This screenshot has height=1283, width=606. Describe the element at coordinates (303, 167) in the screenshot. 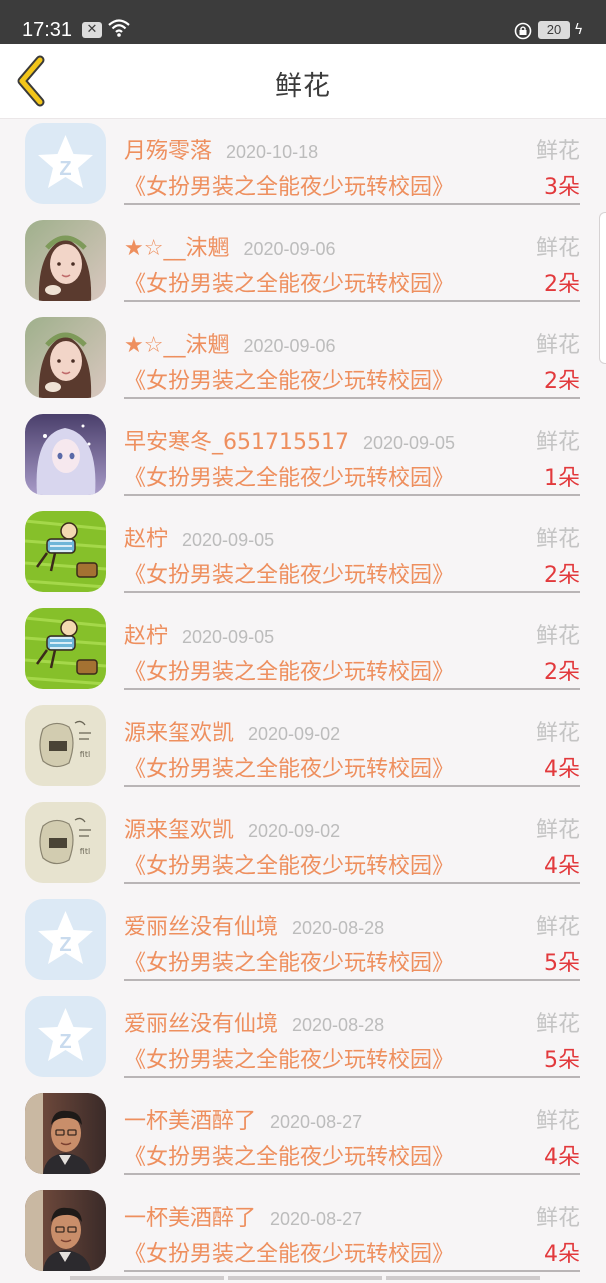

I see `record-row: Z 月殇零落 2020-10-18 鲜花 《女扮男装之全能夜少玩转校园》 3朵` at that location.